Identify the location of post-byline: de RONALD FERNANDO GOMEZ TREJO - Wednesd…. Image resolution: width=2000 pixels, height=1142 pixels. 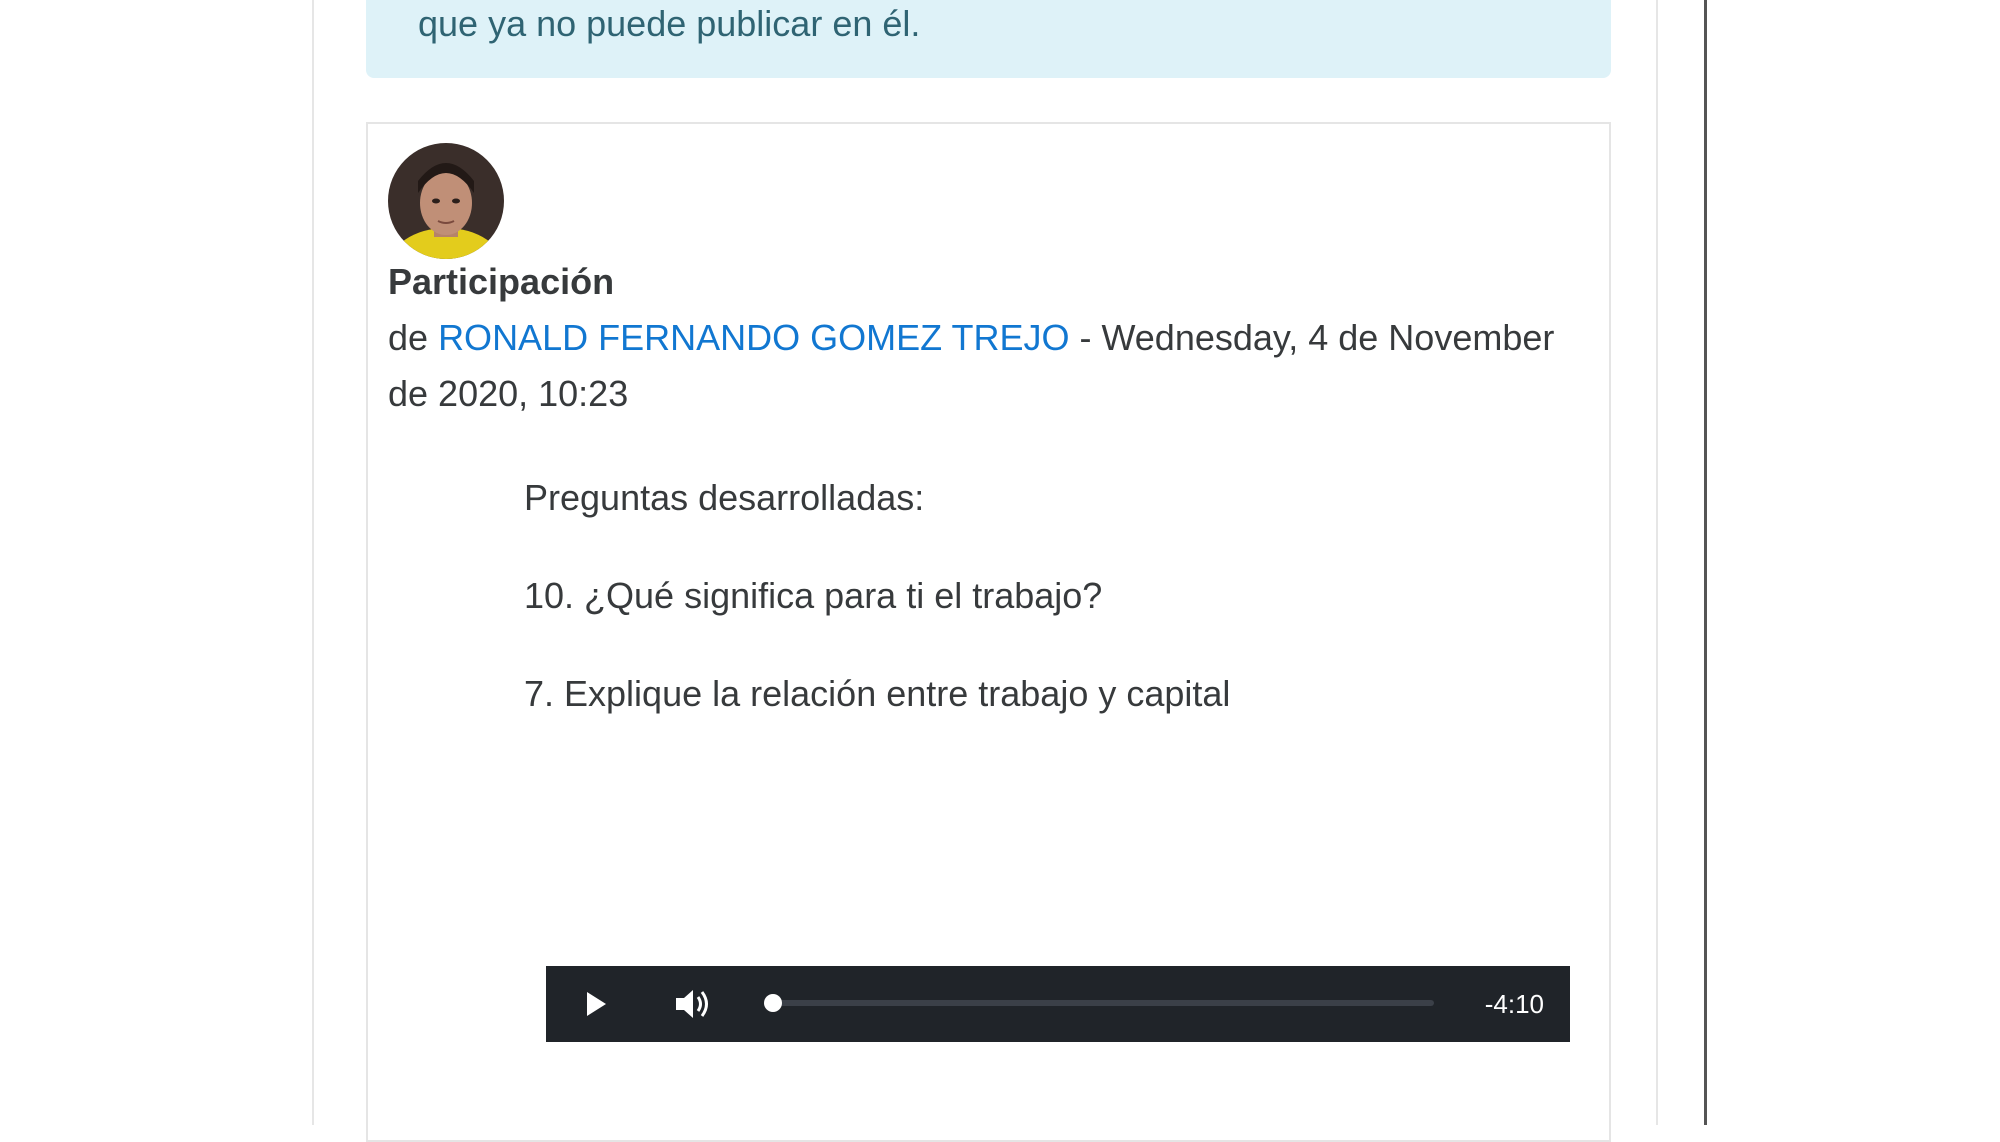
(988, 366).